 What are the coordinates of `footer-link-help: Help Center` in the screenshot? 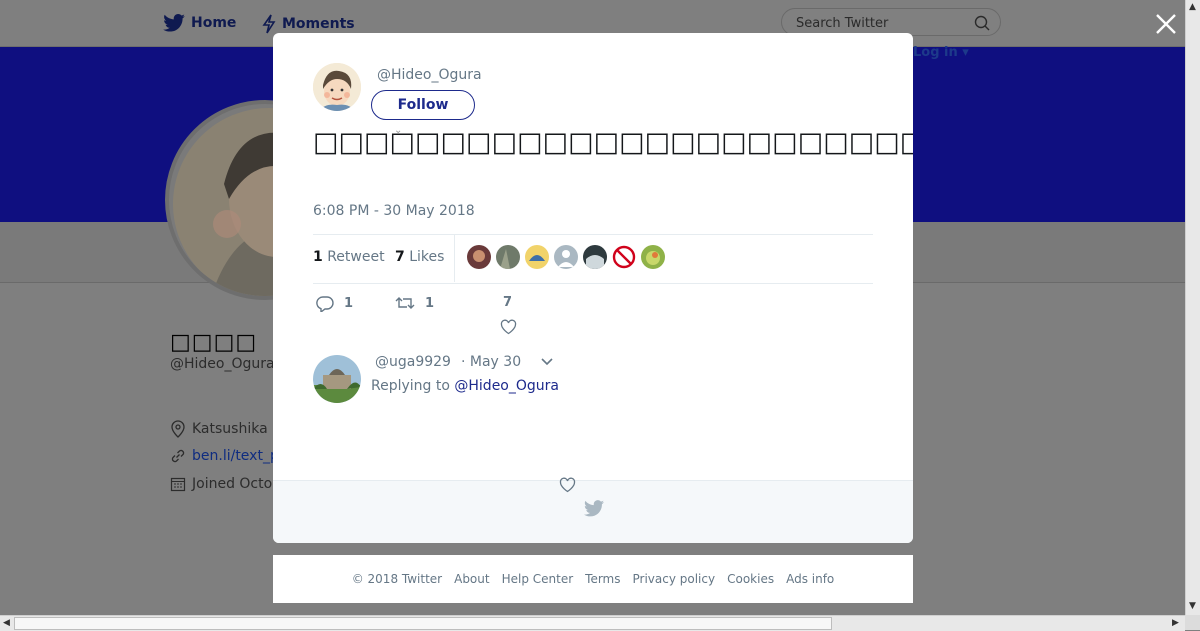 It's located at (538, 579).